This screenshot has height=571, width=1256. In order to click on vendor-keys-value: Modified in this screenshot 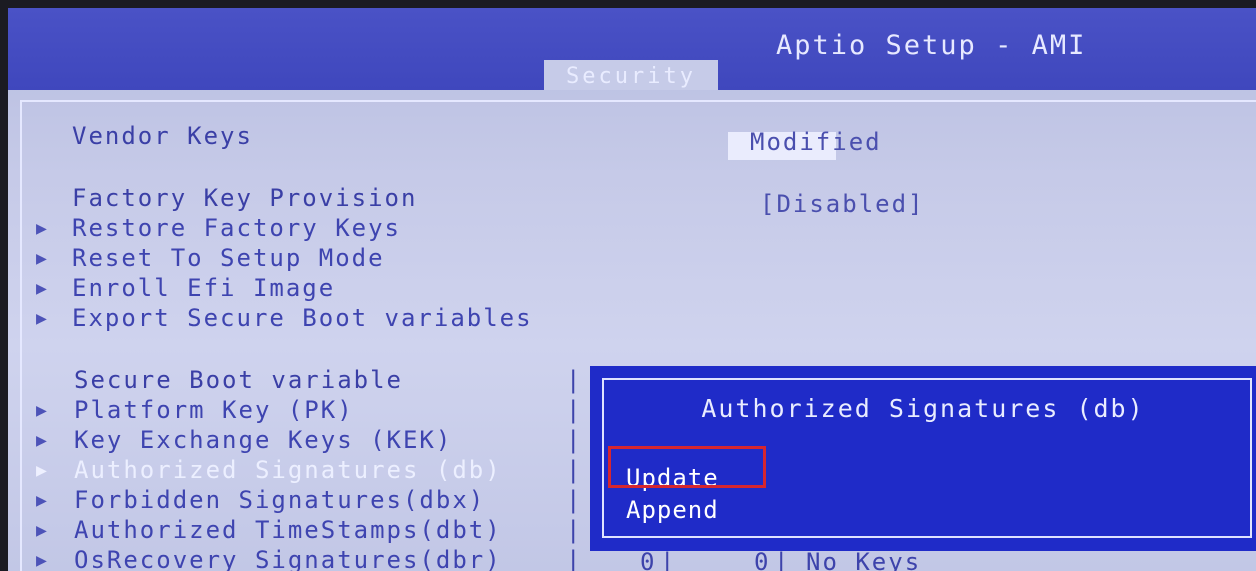, I will do `click(816, 142)`.